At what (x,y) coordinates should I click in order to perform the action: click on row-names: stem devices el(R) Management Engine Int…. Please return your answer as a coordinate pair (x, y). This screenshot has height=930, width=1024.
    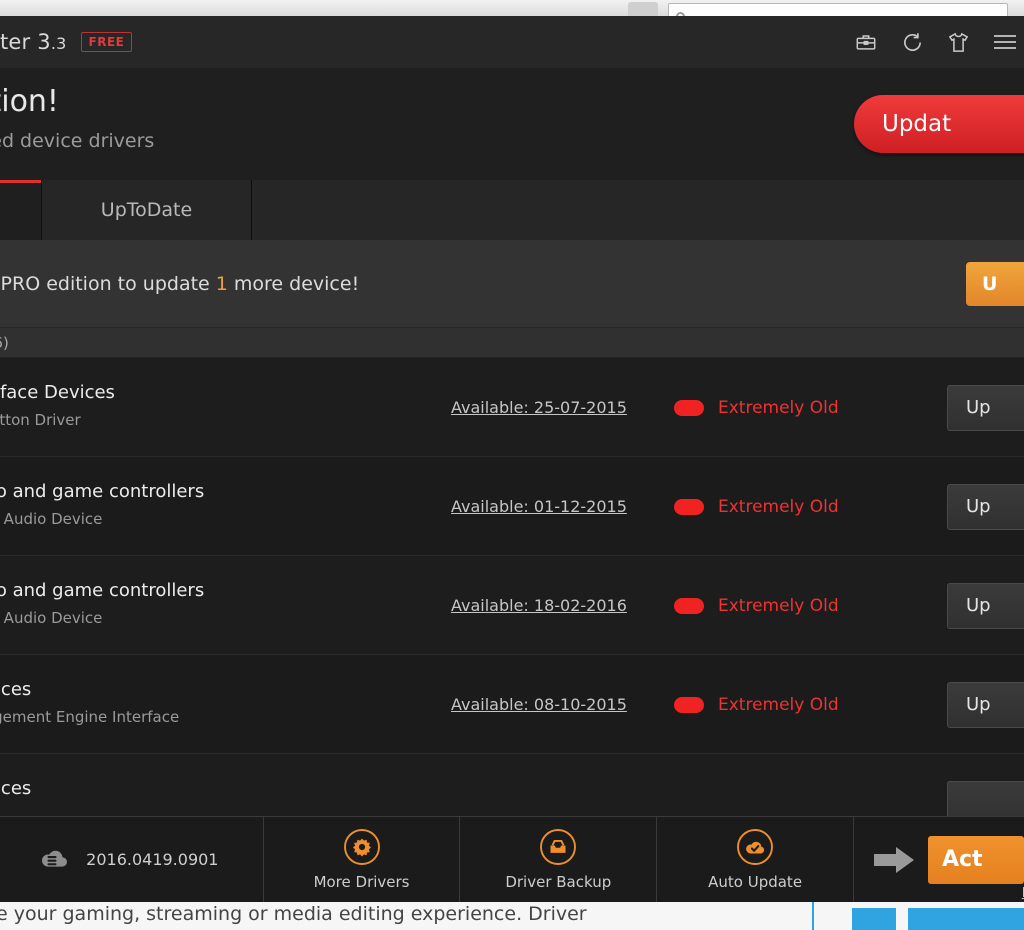
    Looking at the image, I should click on (89, 702).